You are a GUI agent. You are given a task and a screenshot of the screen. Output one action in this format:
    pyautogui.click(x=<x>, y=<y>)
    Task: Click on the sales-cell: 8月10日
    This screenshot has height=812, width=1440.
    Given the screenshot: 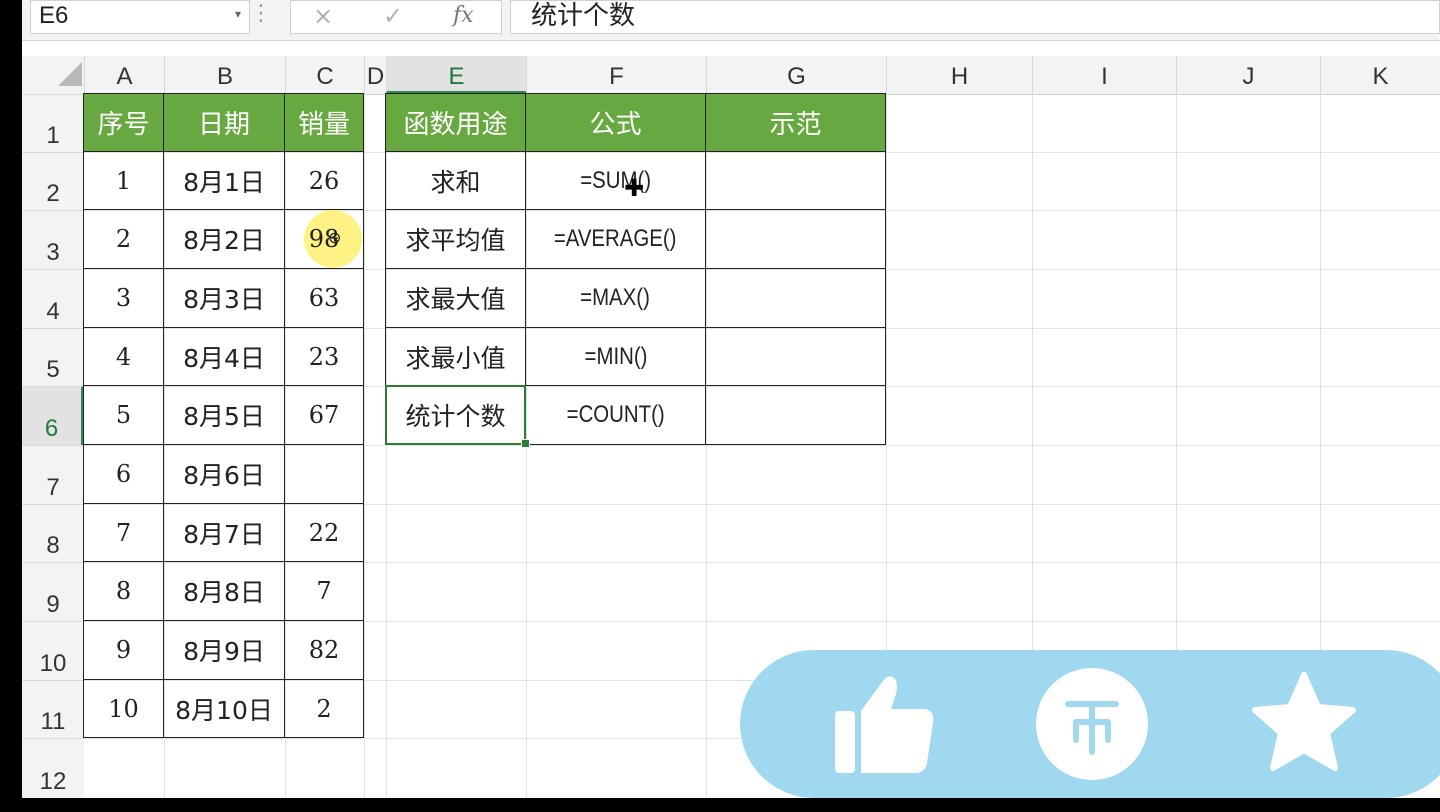 What is the action you would take?
    pyautogui.click(x=224, y=708)
    